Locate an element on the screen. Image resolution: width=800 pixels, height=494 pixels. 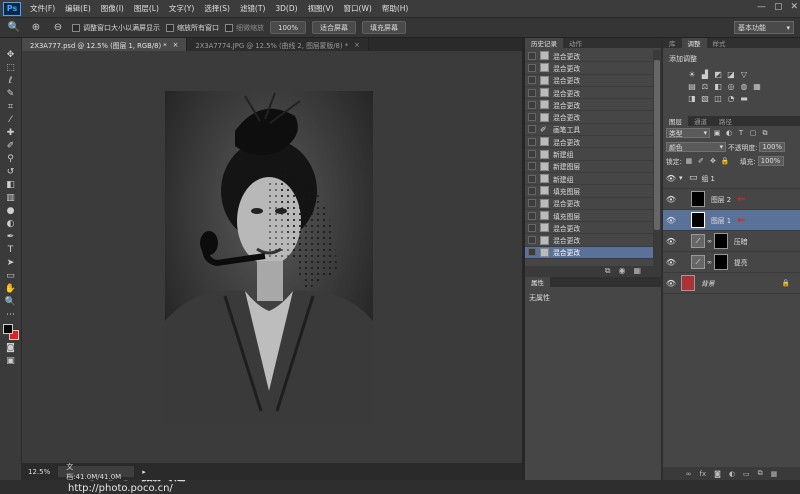
menu-layer: 图层(L) is located at coordinates (146, 8).